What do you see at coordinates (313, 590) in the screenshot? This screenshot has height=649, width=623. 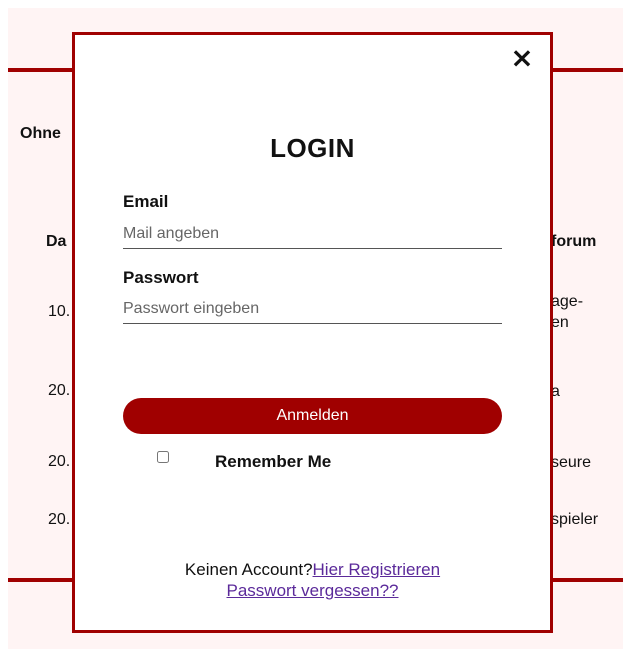 I see `forgot-password-link: Passwort vergessen??` at bounding box center [313, 590].